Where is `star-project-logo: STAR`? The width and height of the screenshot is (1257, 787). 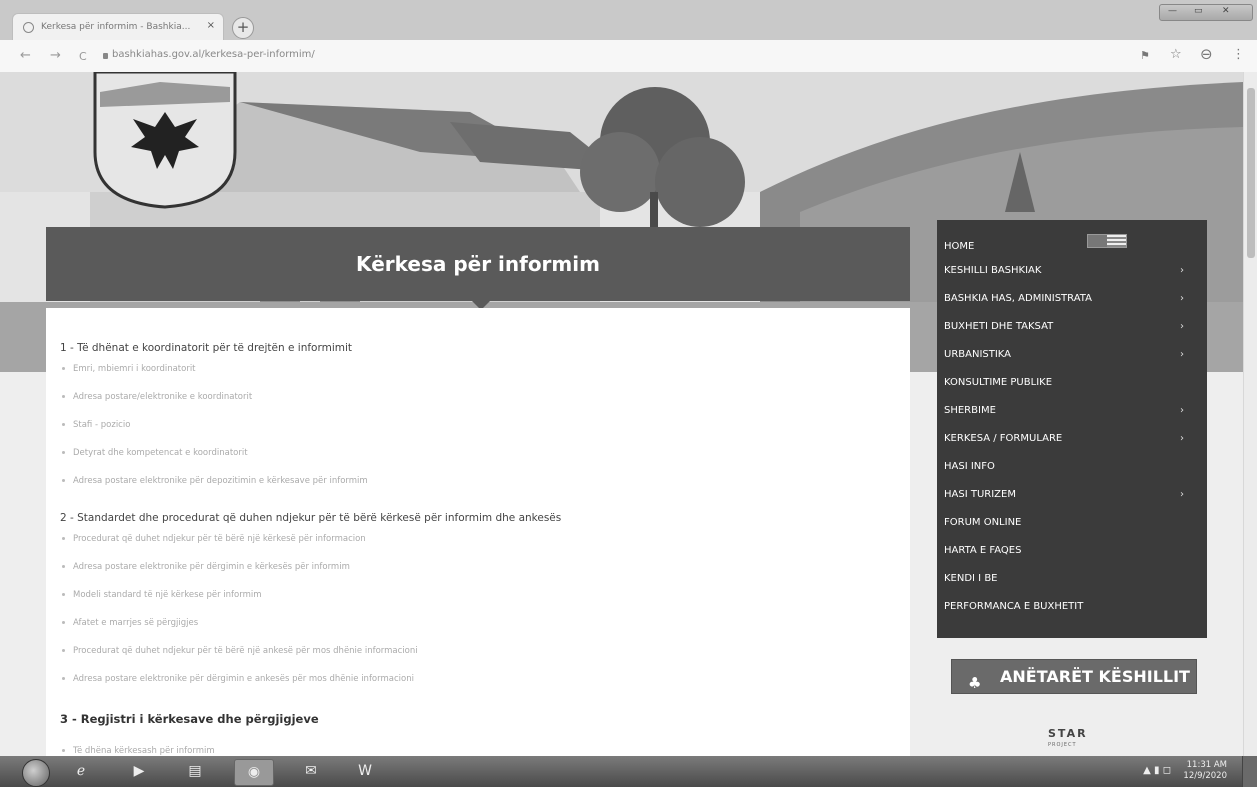 star-project-logo: STAR is located at coordinates (1068, 733).